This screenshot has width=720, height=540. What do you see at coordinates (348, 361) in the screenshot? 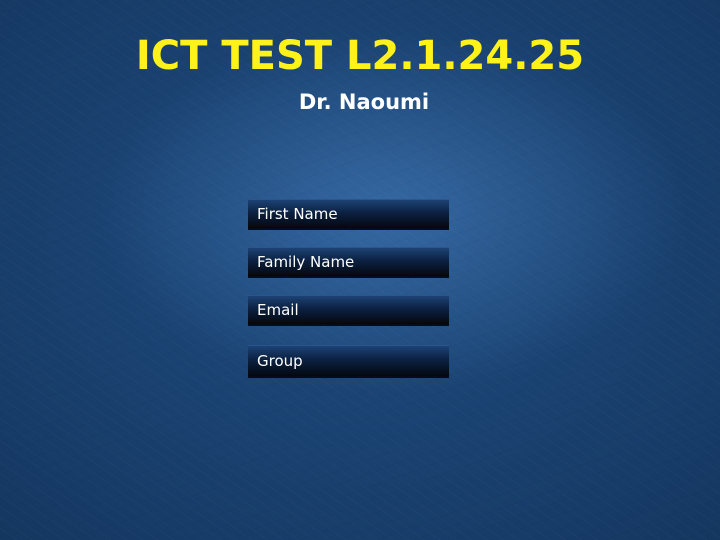
I see `group-field` at bounding box center [348, 361].